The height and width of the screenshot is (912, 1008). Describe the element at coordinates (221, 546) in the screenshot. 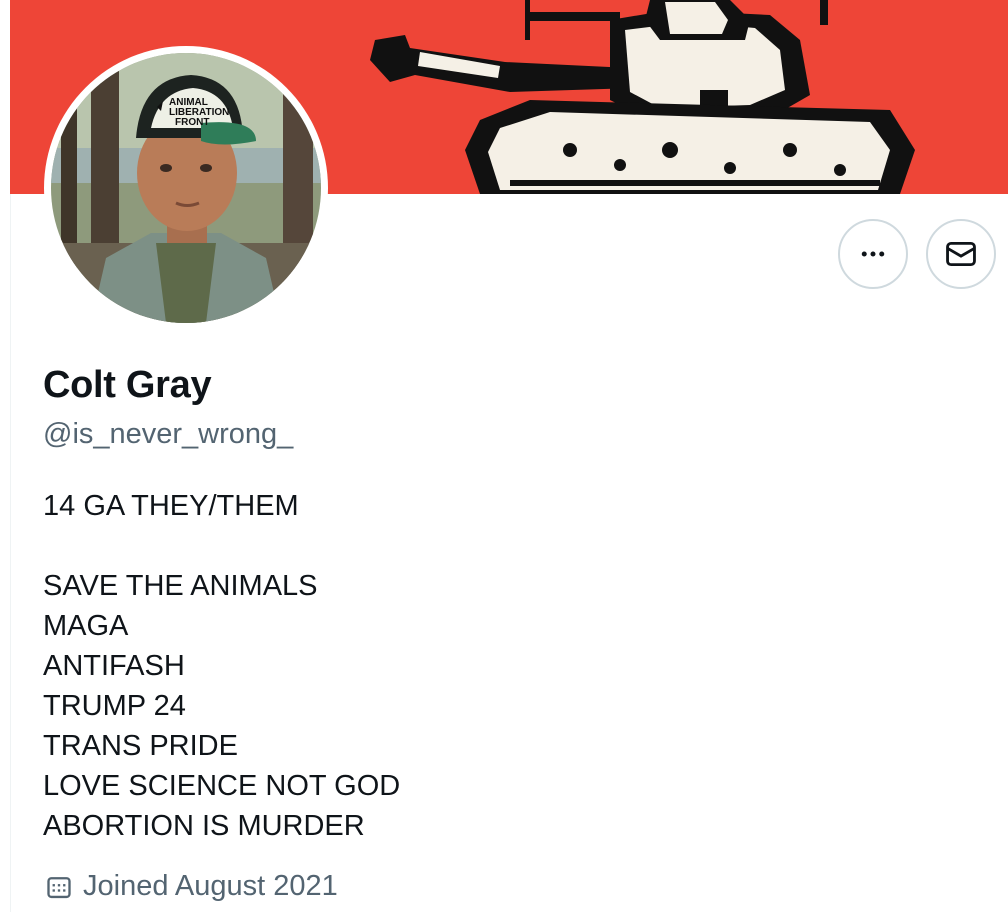

I see `bio-line` at that location.